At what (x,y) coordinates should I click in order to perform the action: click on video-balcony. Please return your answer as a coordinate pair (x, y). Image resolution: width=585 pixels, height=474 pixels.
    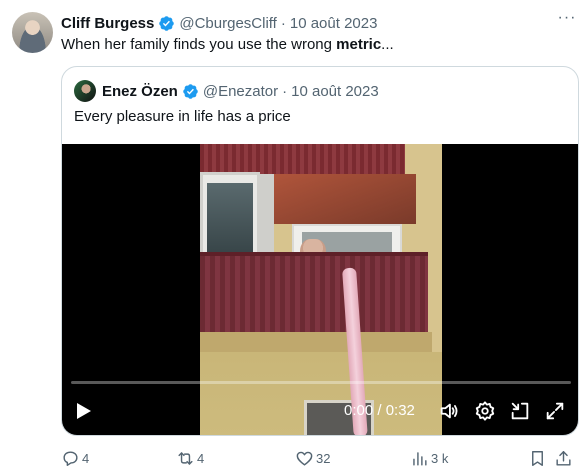
    Looking at the image, I should click on (314, 295).